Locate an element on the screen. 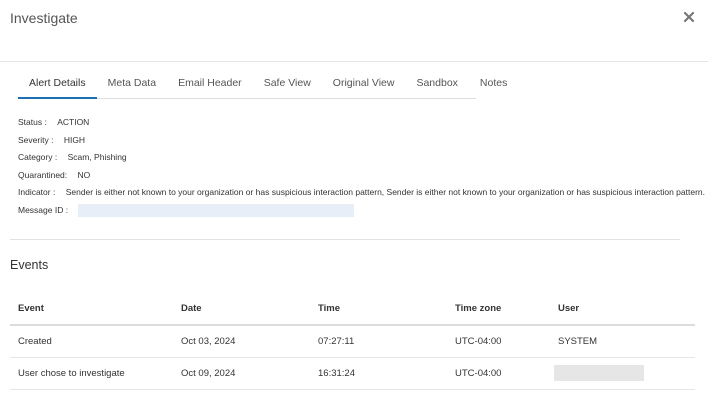 Image resolution: width=708 pixels, height=406 pixels. severity-row: Severity : HIGH is located at coordinates (358, 143).